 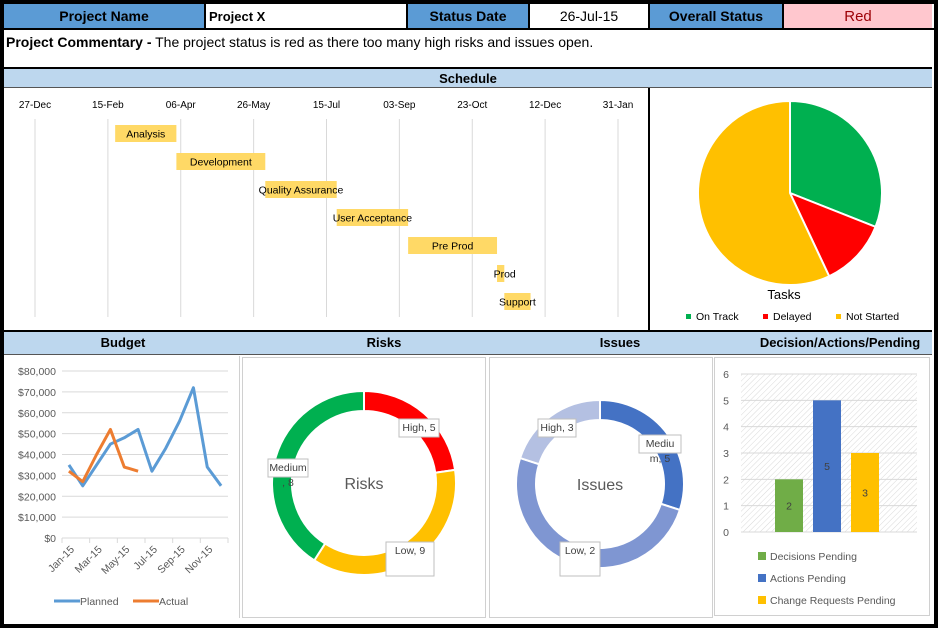 I want to click on status-date-label: Status Date, so click(x=469, y=16).